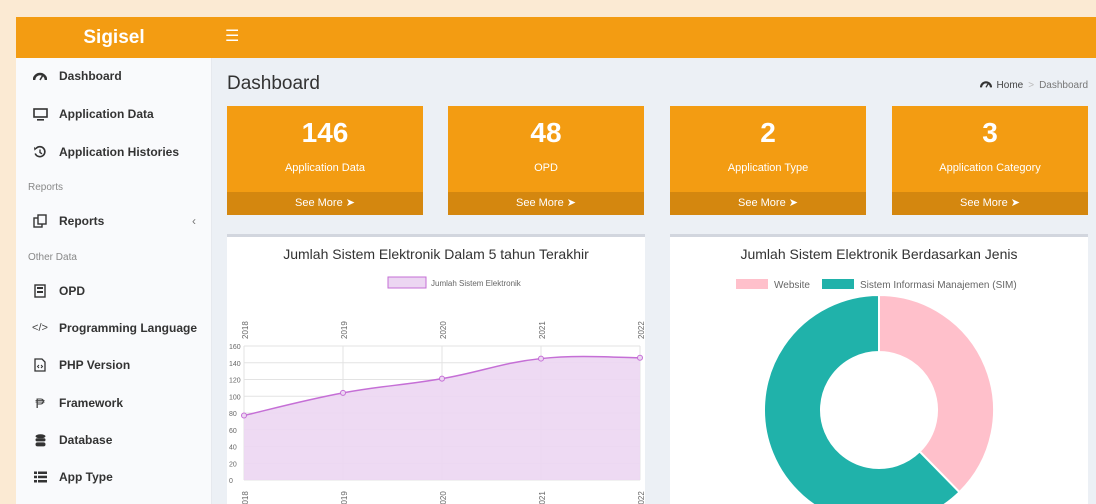  What do you see at coordinates (235, 364) in the screenshot?
I see `y-tick-label: 140` at bounding box center [235, 364].